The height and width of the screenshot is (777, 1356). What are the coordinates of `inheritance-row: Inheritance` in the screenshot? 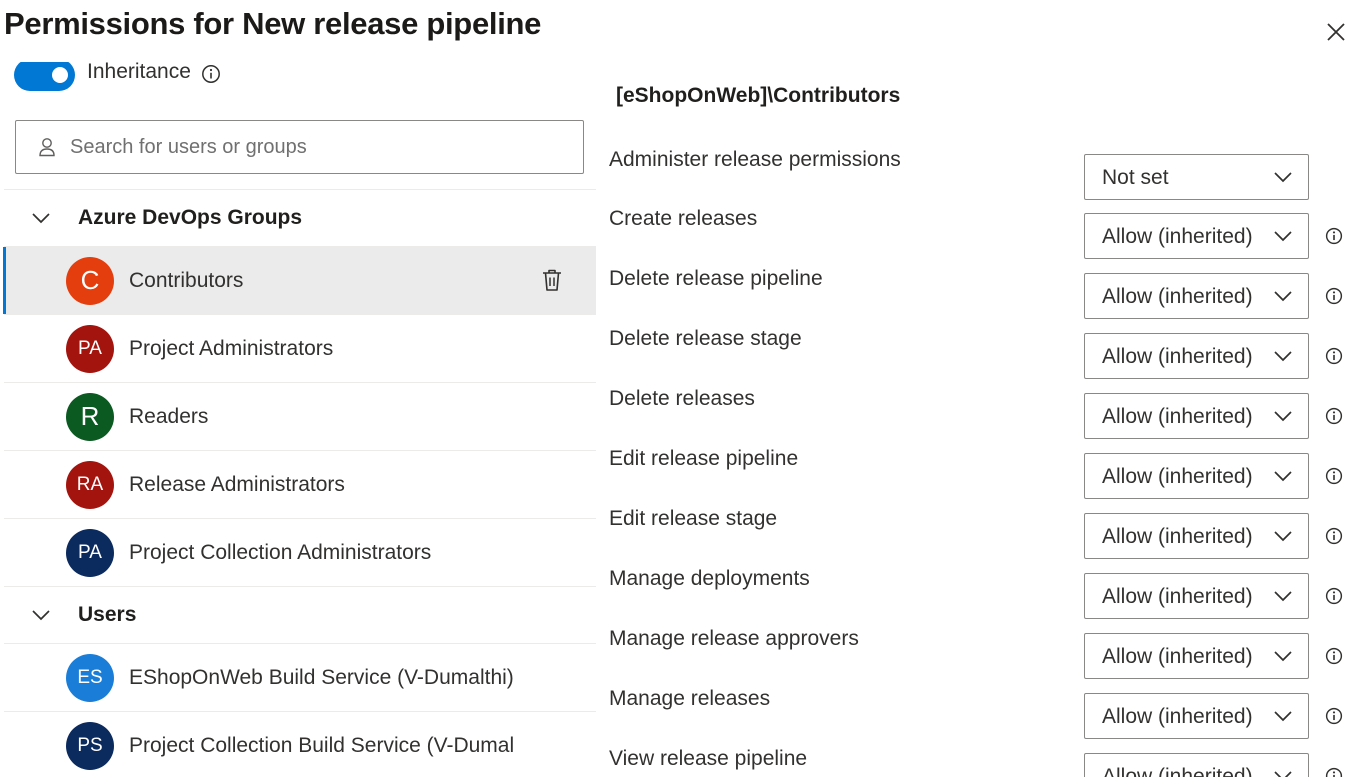 It's located at (117, 80).